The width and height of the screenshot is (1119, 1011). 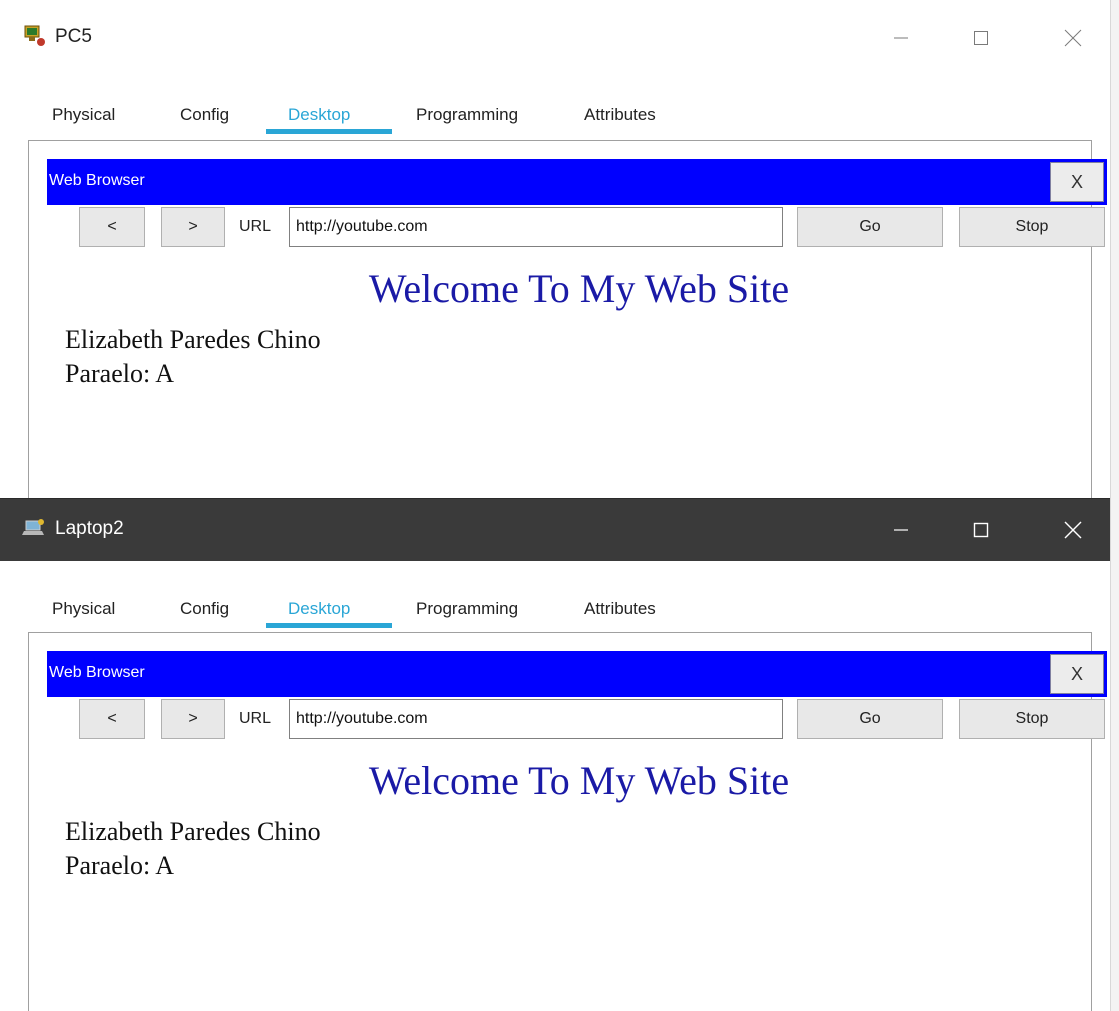 I want to click on window-title: Laptop2, so click(x=89, y=528).